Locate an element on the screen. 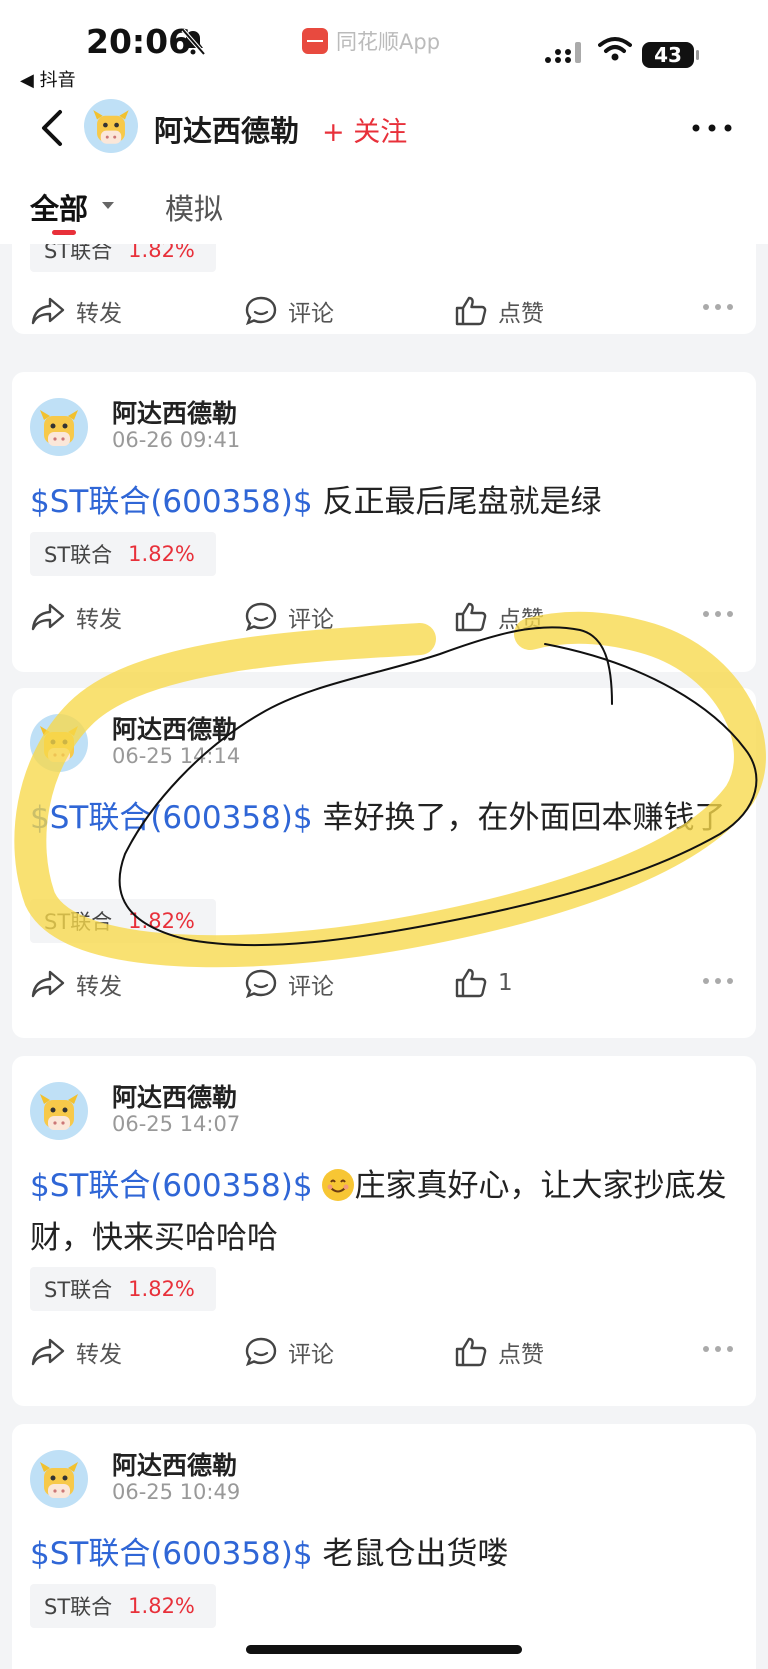 The width and height of the screenshot is (768, 1669). user-avatar is located at coordinates (111, 126).